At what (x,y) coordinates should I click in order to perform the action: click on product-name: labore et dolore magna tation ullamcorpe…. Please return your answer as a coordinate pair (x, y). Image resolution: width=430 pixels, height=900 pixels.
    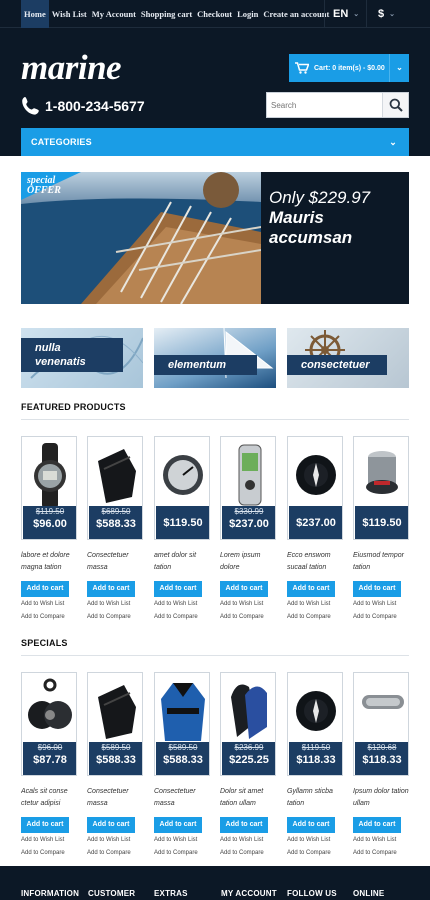
    Looking at the image, I should click on (50, 562).